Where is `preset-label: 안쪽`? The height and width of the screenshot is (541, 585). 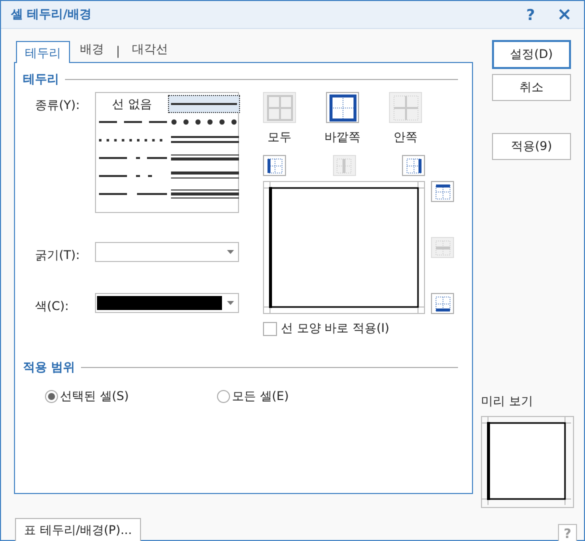
preset-label: 안쪽 is located at coordinates (406, 137).